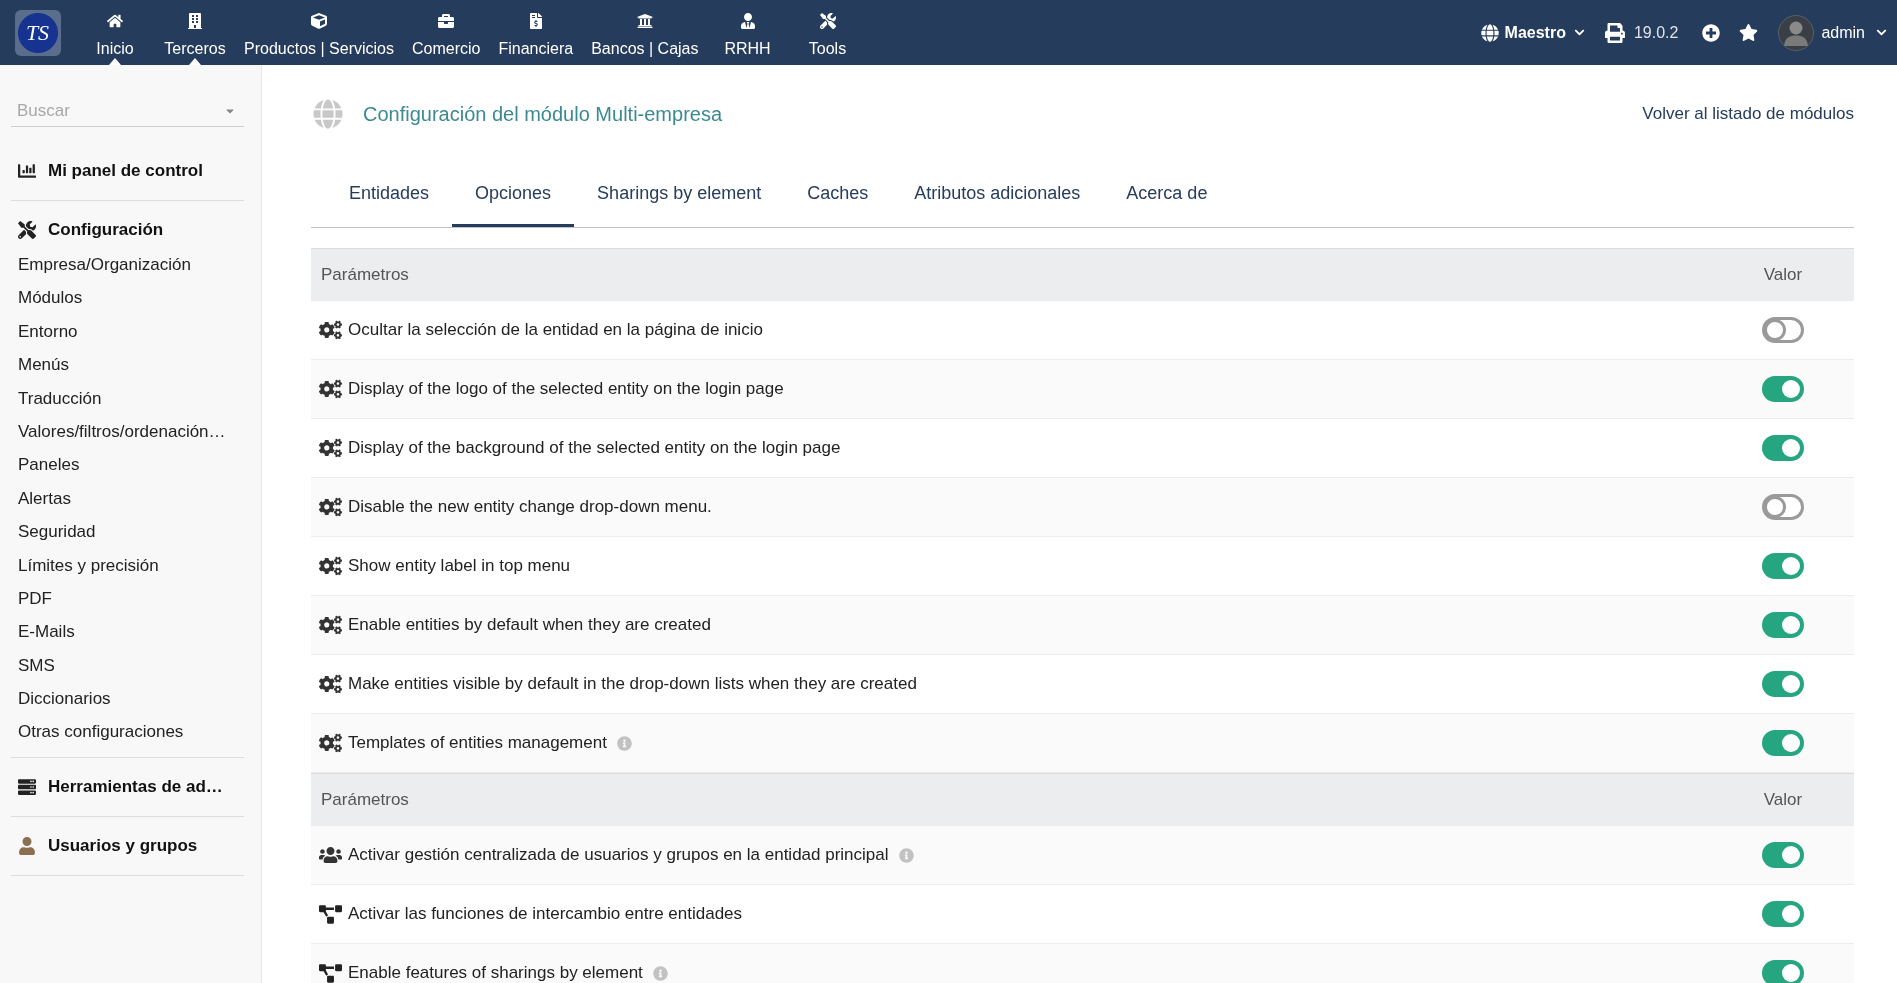  Describe the element at coordinates (127, 598) in the screenshot. I see `sidebar-link: PDF` at that location.